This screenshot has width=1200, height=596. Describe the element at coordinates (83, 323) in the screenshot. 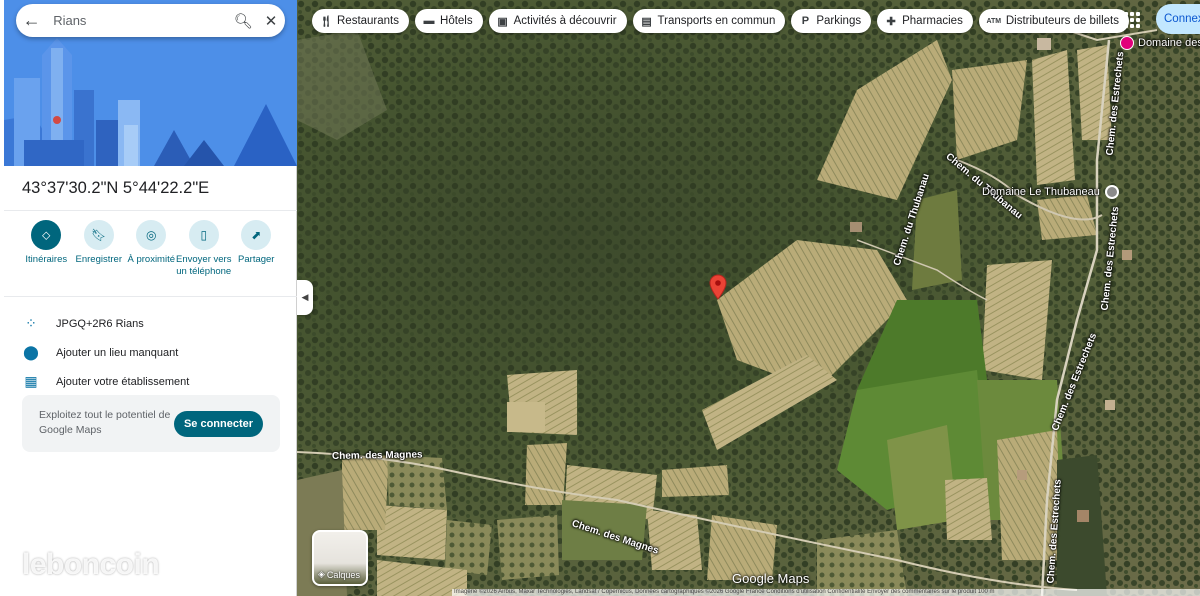

I see `plus-code-row: ⁘ JPGQ+2R6 Rians` at that location.